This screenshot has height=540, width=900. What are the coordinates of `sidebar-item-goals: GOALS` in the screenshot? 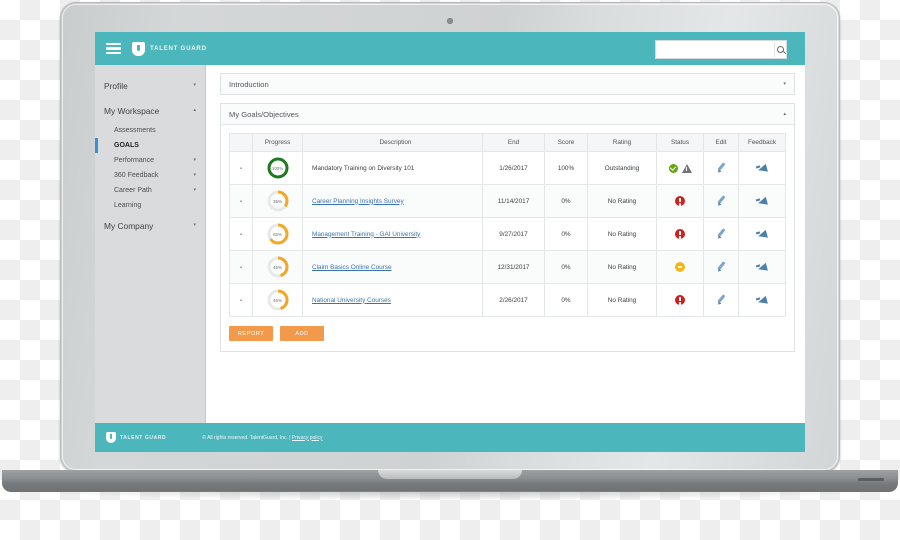 It's located at (150, 145).